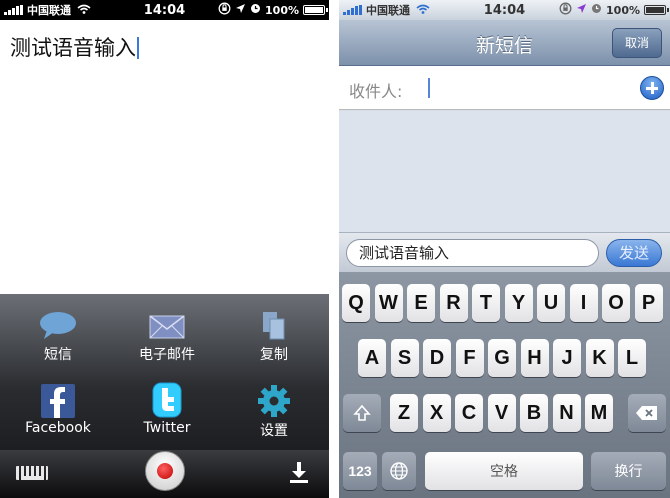 The image size is (670, 498). I want to click on recipient-field: 收件人:, so click(504, 88).